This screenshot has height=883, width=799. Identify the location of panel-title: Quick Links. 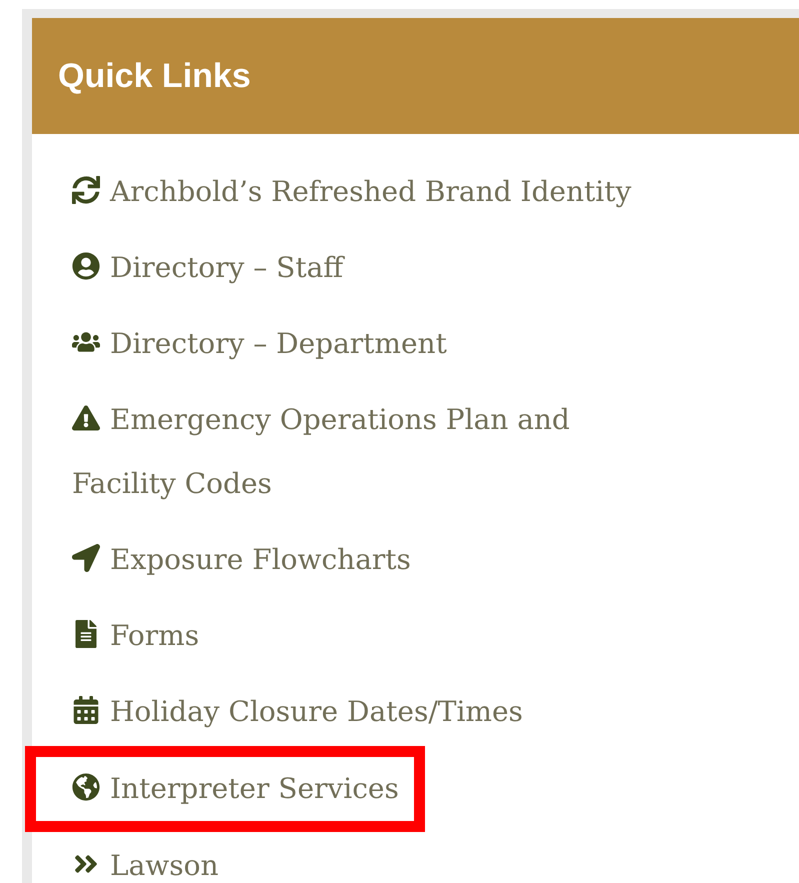
(154, 76).